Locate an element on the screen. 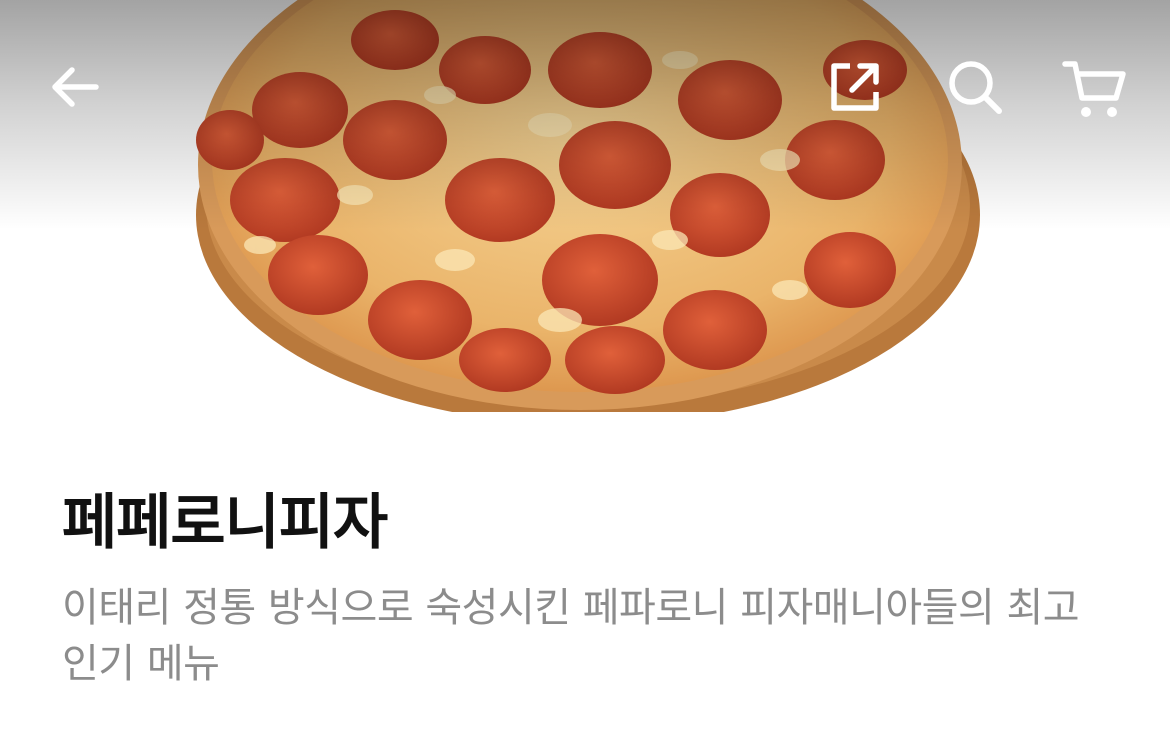  product-title: 페페로니피자 is located at coordinates (225, 523).